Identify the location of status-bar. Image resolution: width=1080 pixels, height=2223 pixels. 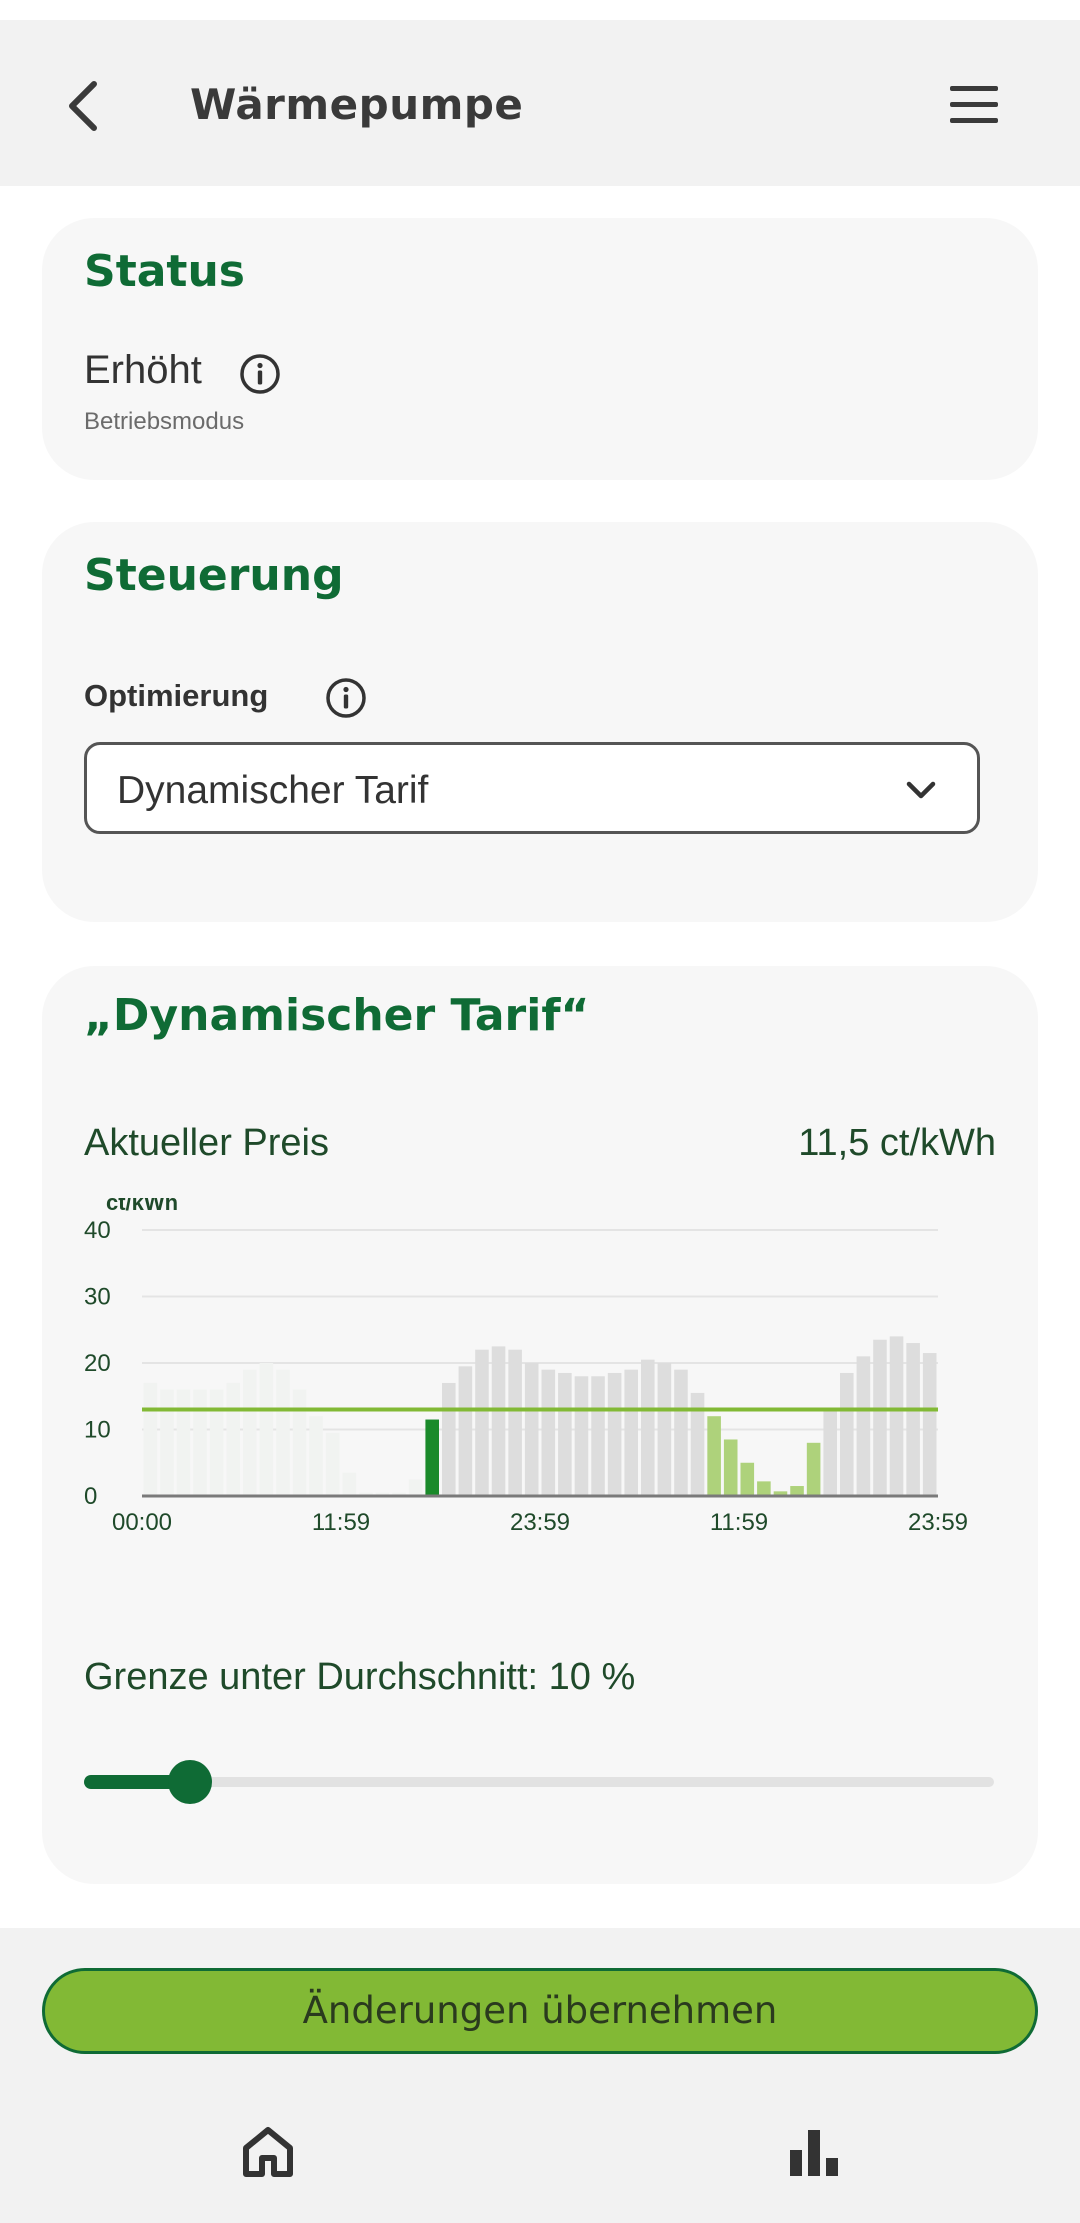
(540, 10).